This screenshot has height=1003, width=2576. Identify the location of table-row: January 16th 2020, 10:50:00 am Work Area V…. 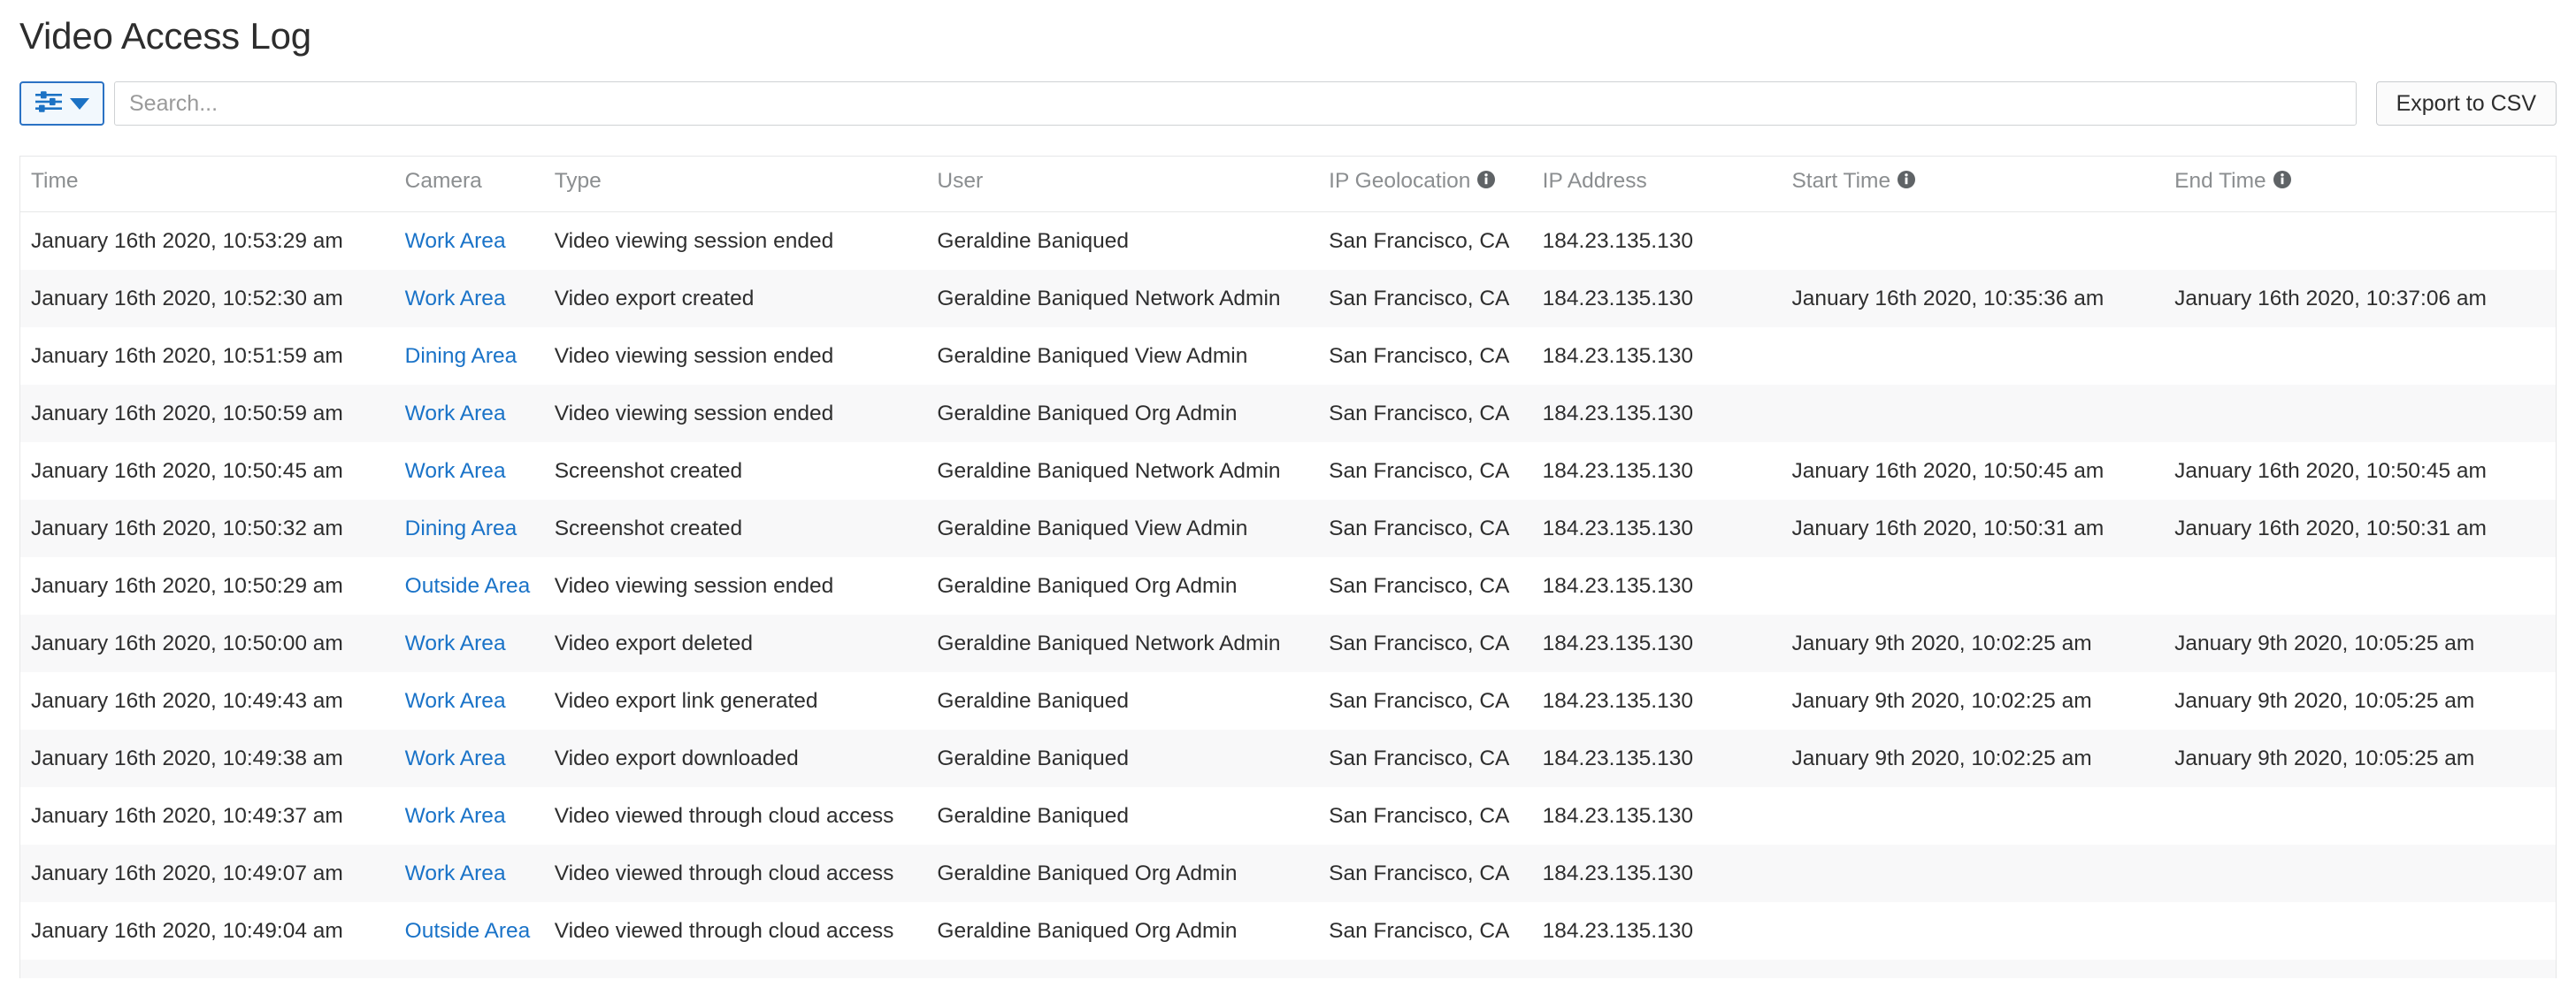
(1288, 644).